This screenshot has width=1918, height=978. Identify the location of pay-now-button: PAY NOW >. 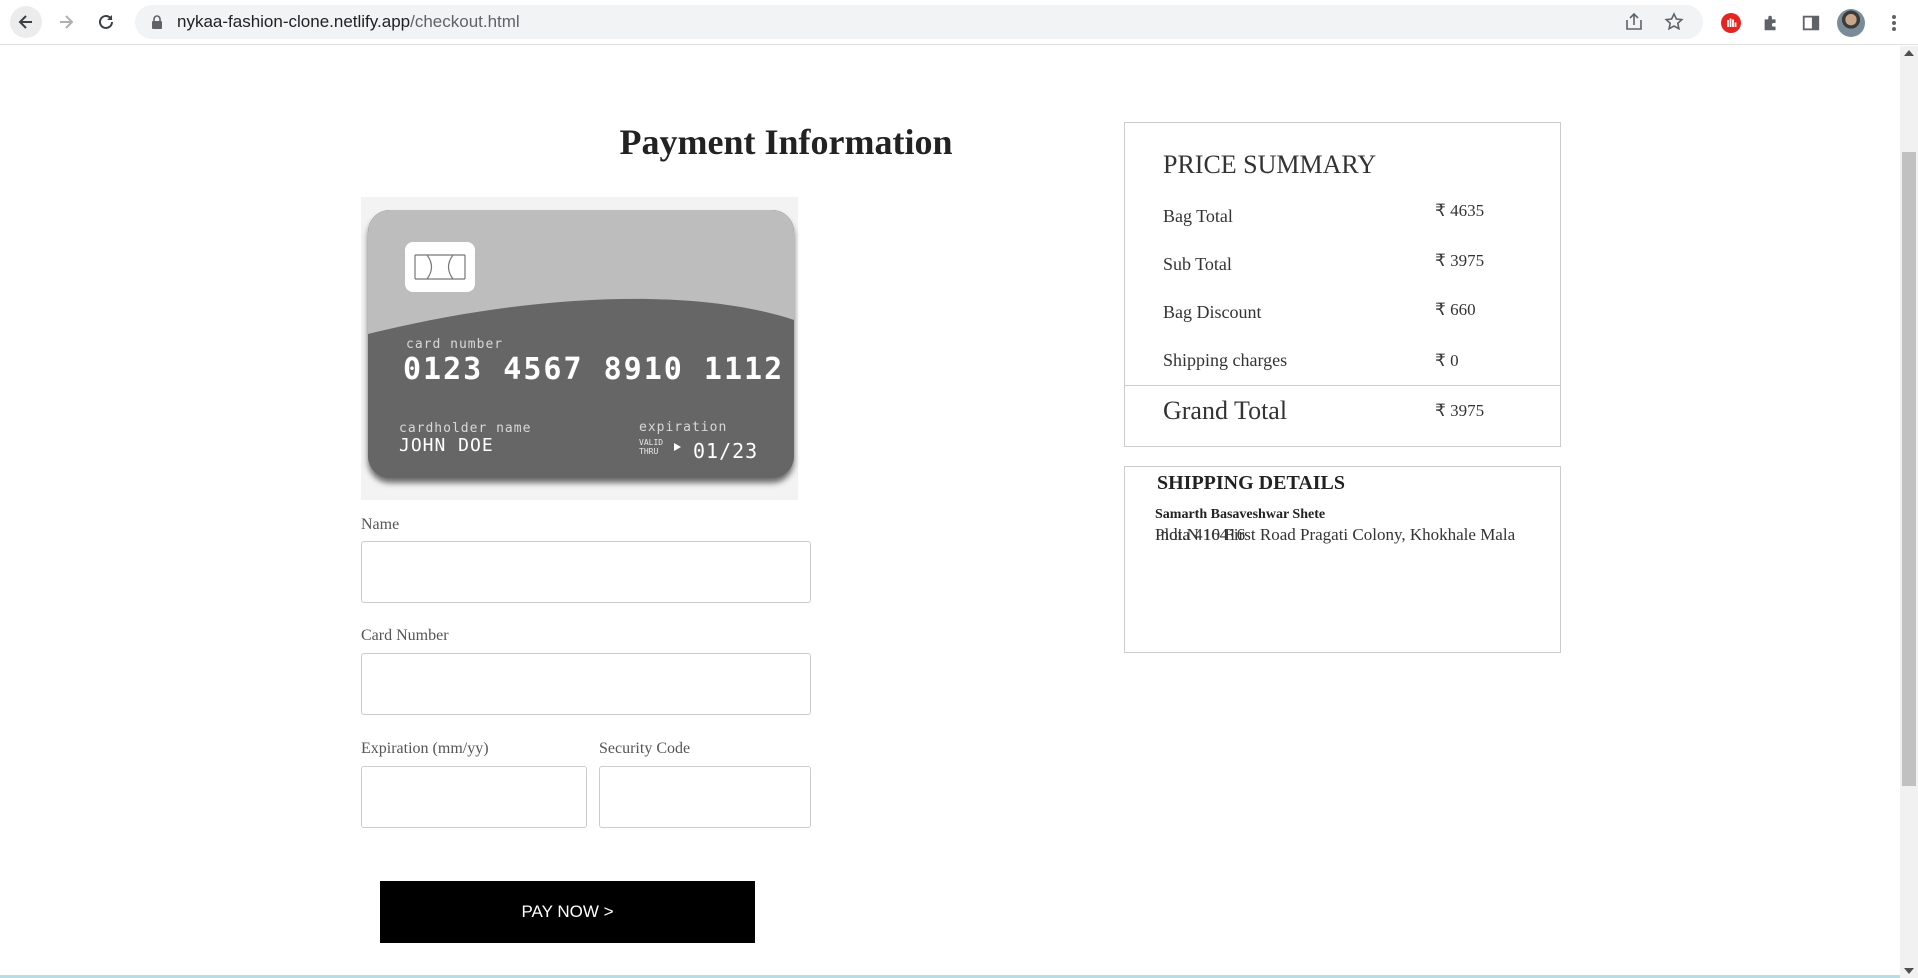
(567, 912).